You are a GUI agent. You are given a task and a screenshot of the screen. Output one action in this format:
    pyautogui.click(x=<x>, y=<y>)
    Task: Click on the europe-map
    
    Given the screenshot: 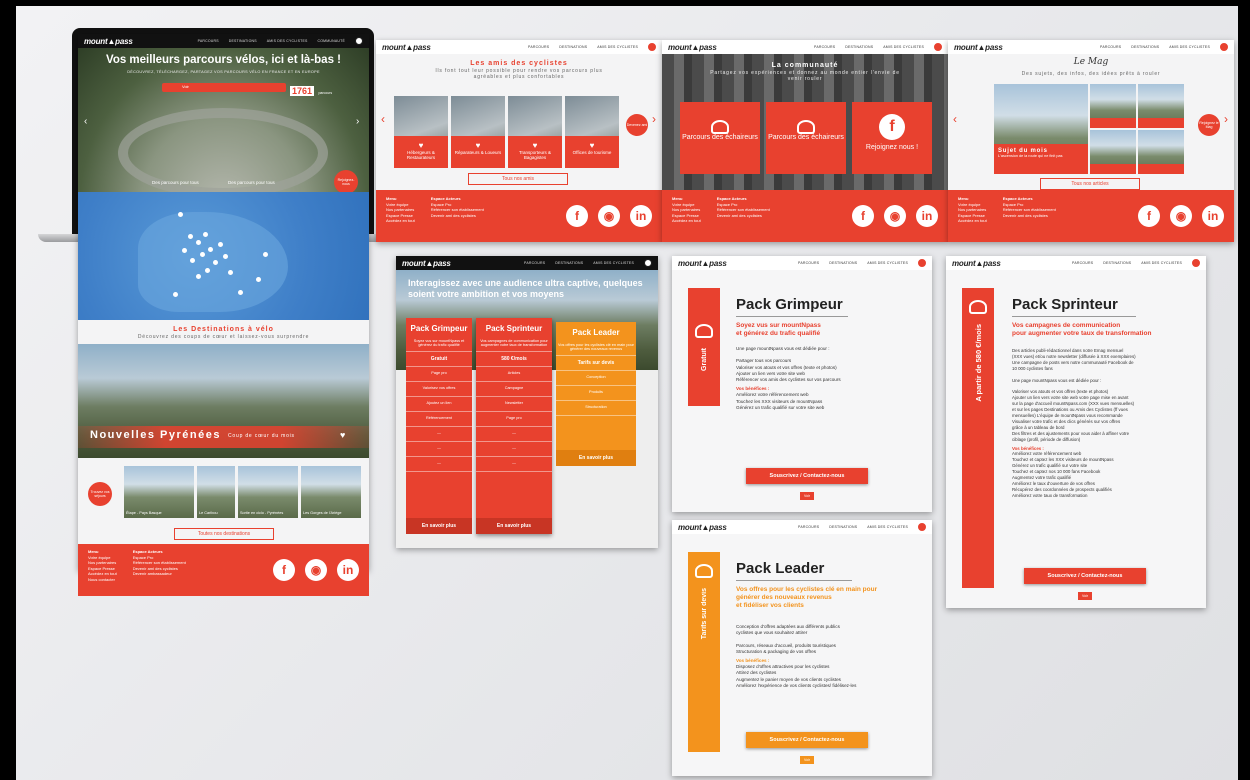 What is the action you would take?
    pyautogui.click(x=223, y=256)
    